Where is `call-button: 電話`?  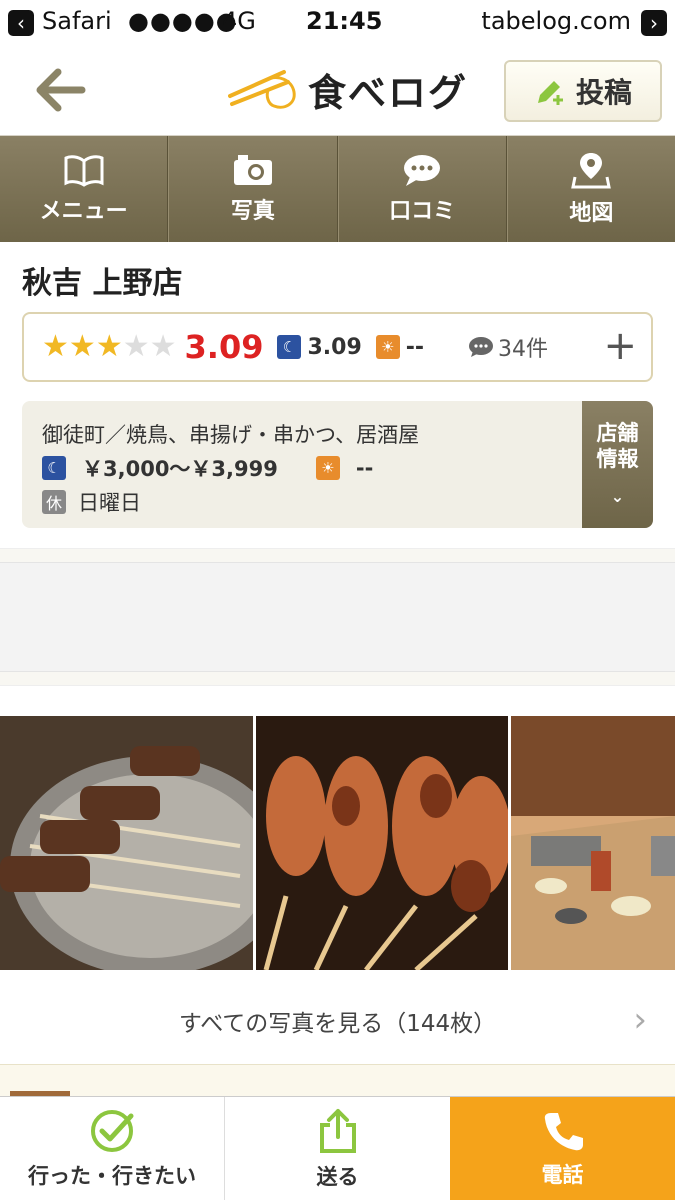
call-button: 電話 is located at coordinates (562, 1148).